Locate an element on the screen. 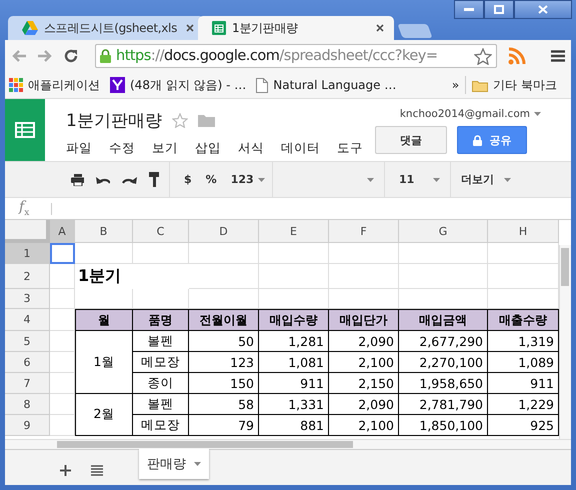  rss-icon is located at coordinates (517, 56).